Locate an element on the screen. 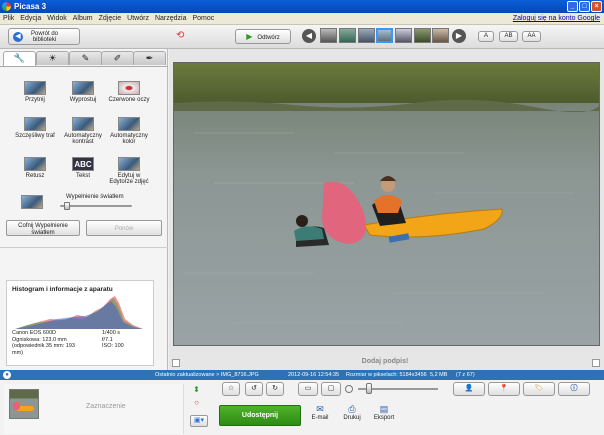  fullscreen-toggle is located at coordinates (596, 363).